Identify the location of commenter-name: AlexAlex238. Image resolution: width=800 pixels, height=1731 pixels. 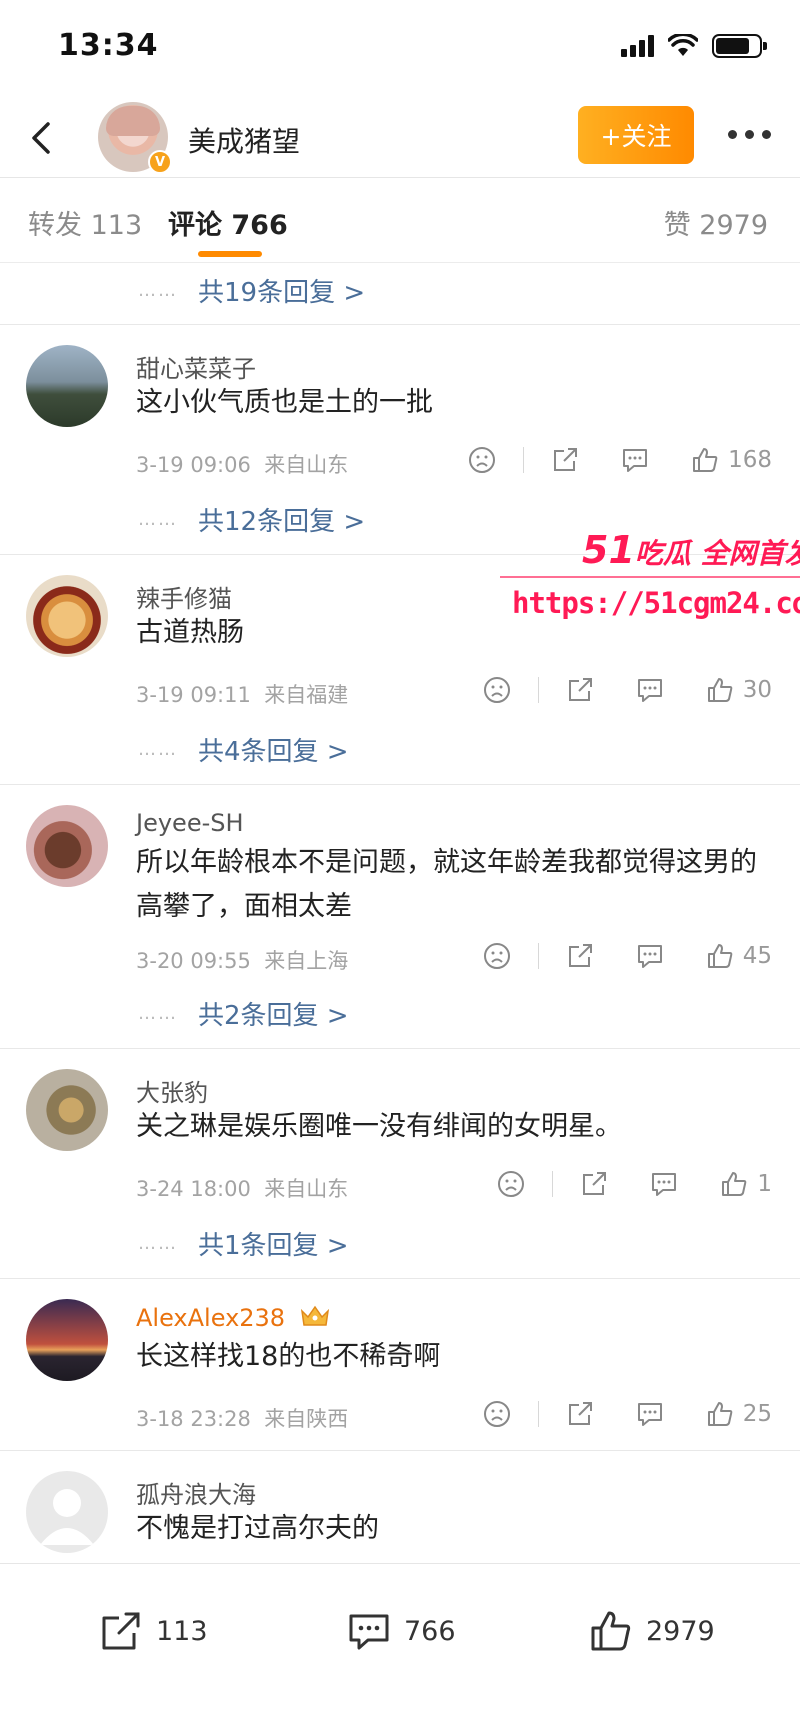
(233, 1317).